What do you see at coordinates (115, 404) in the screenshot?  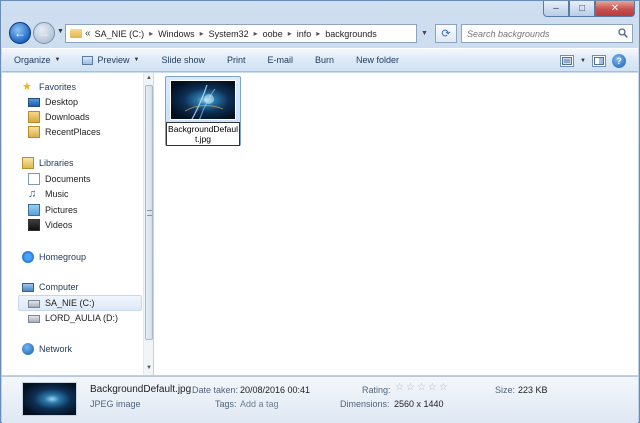 I see `details-file-type: JPEG image` at bounding box center [115, 404].